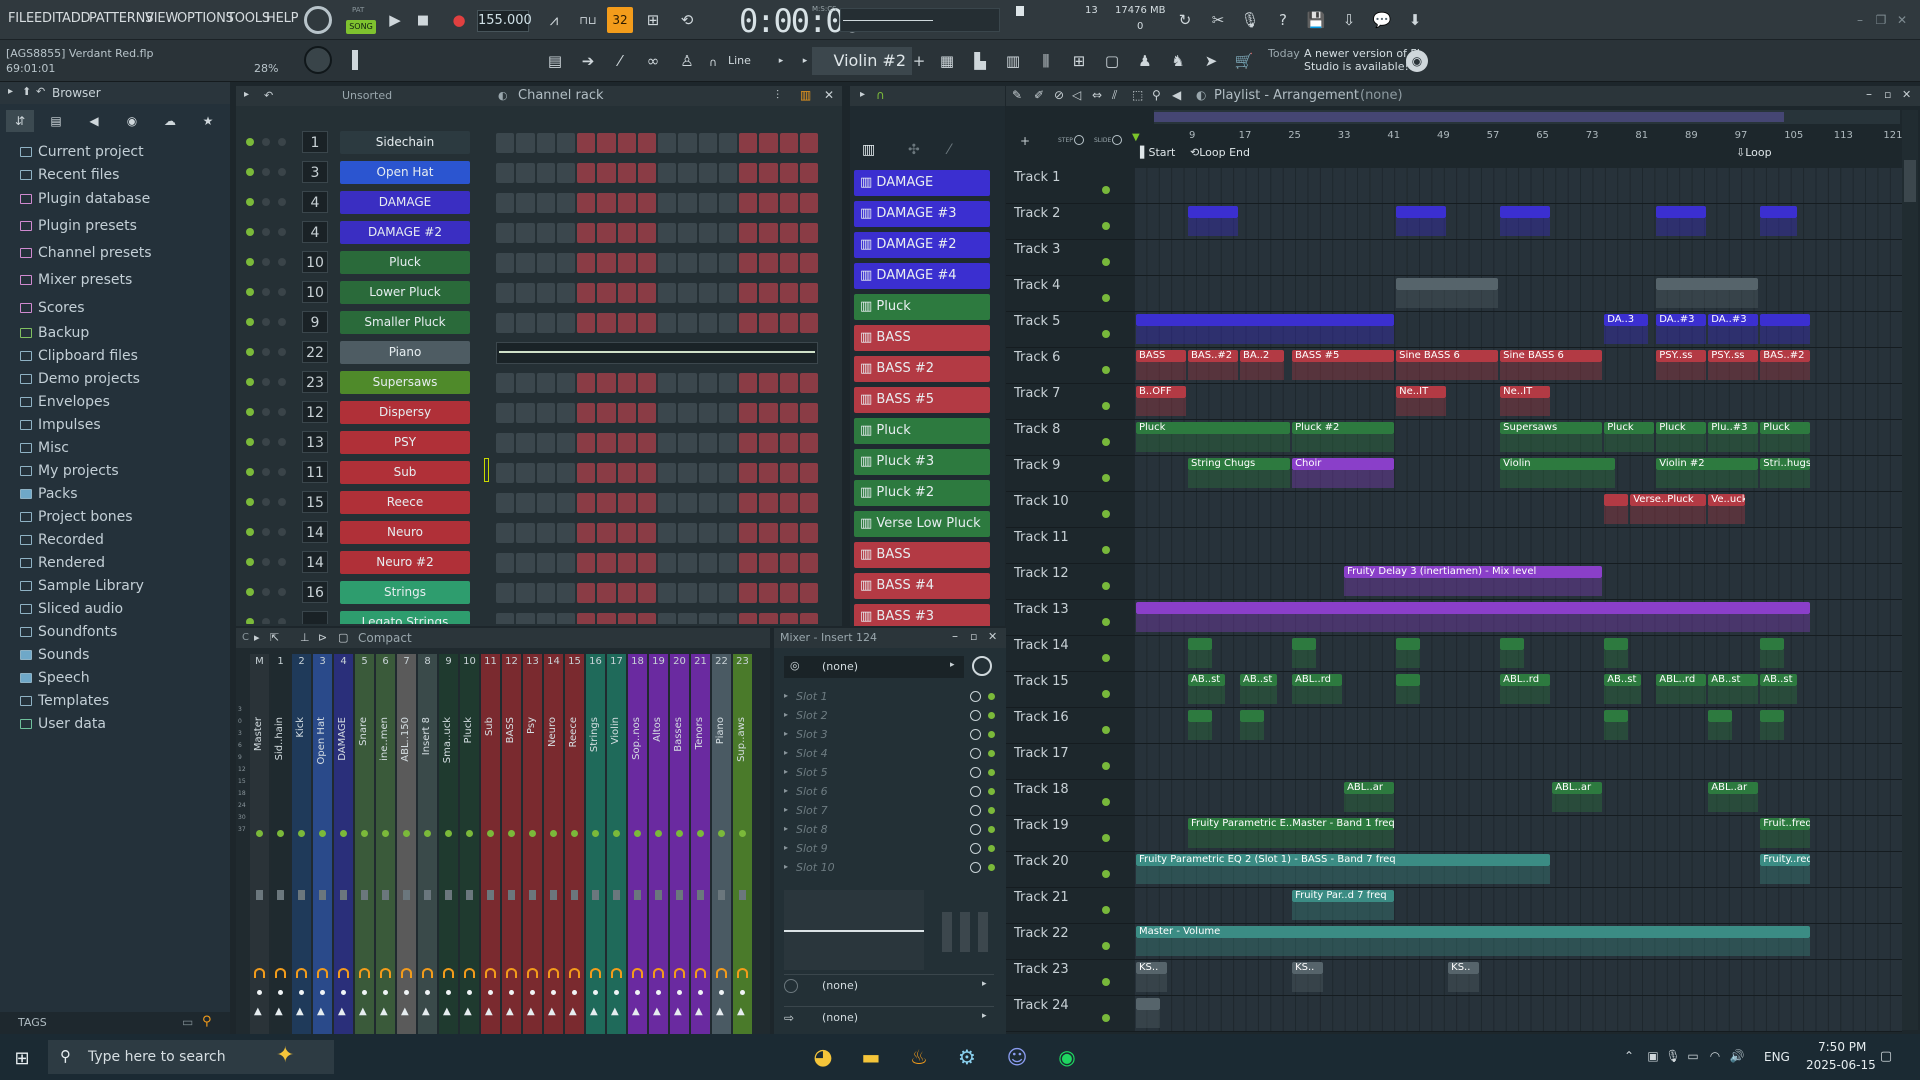 This screenshot has width=1920, height=1080. Describe the element at coordinates (874, 667) in the screenshot. I see `insert-preset-selector: ◎ (none) ▸` at that location.